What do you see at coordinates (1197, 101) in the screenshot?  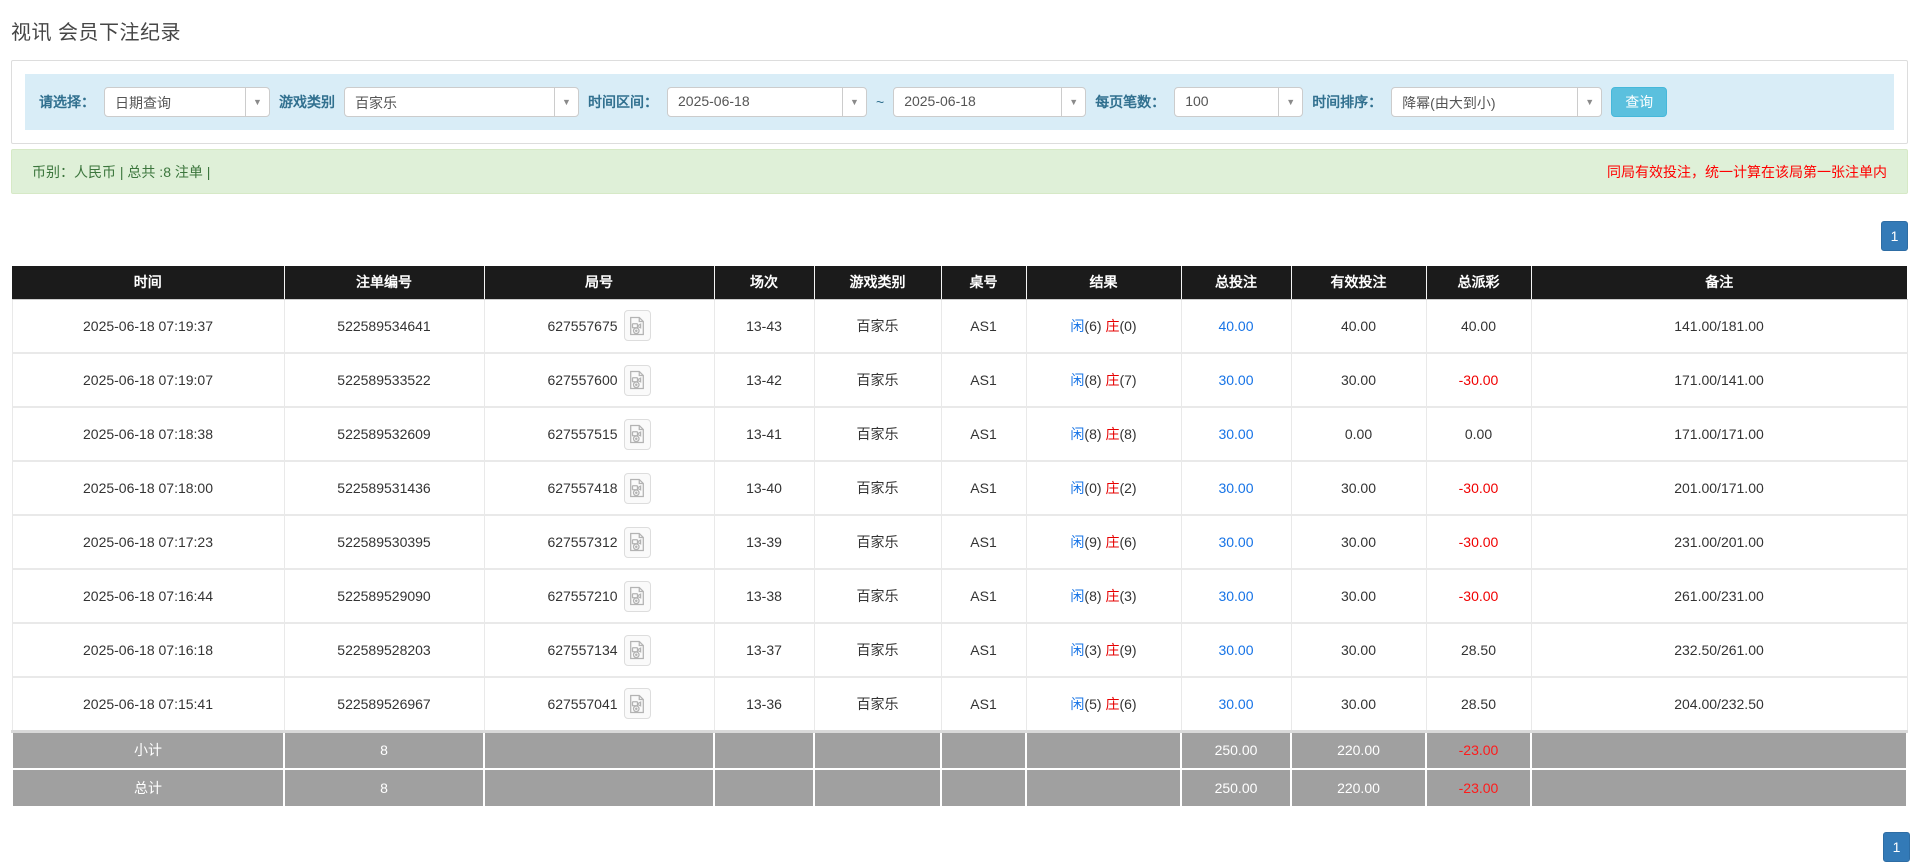 I see `page-size-value: 100` at bounding box center [1197, 101].